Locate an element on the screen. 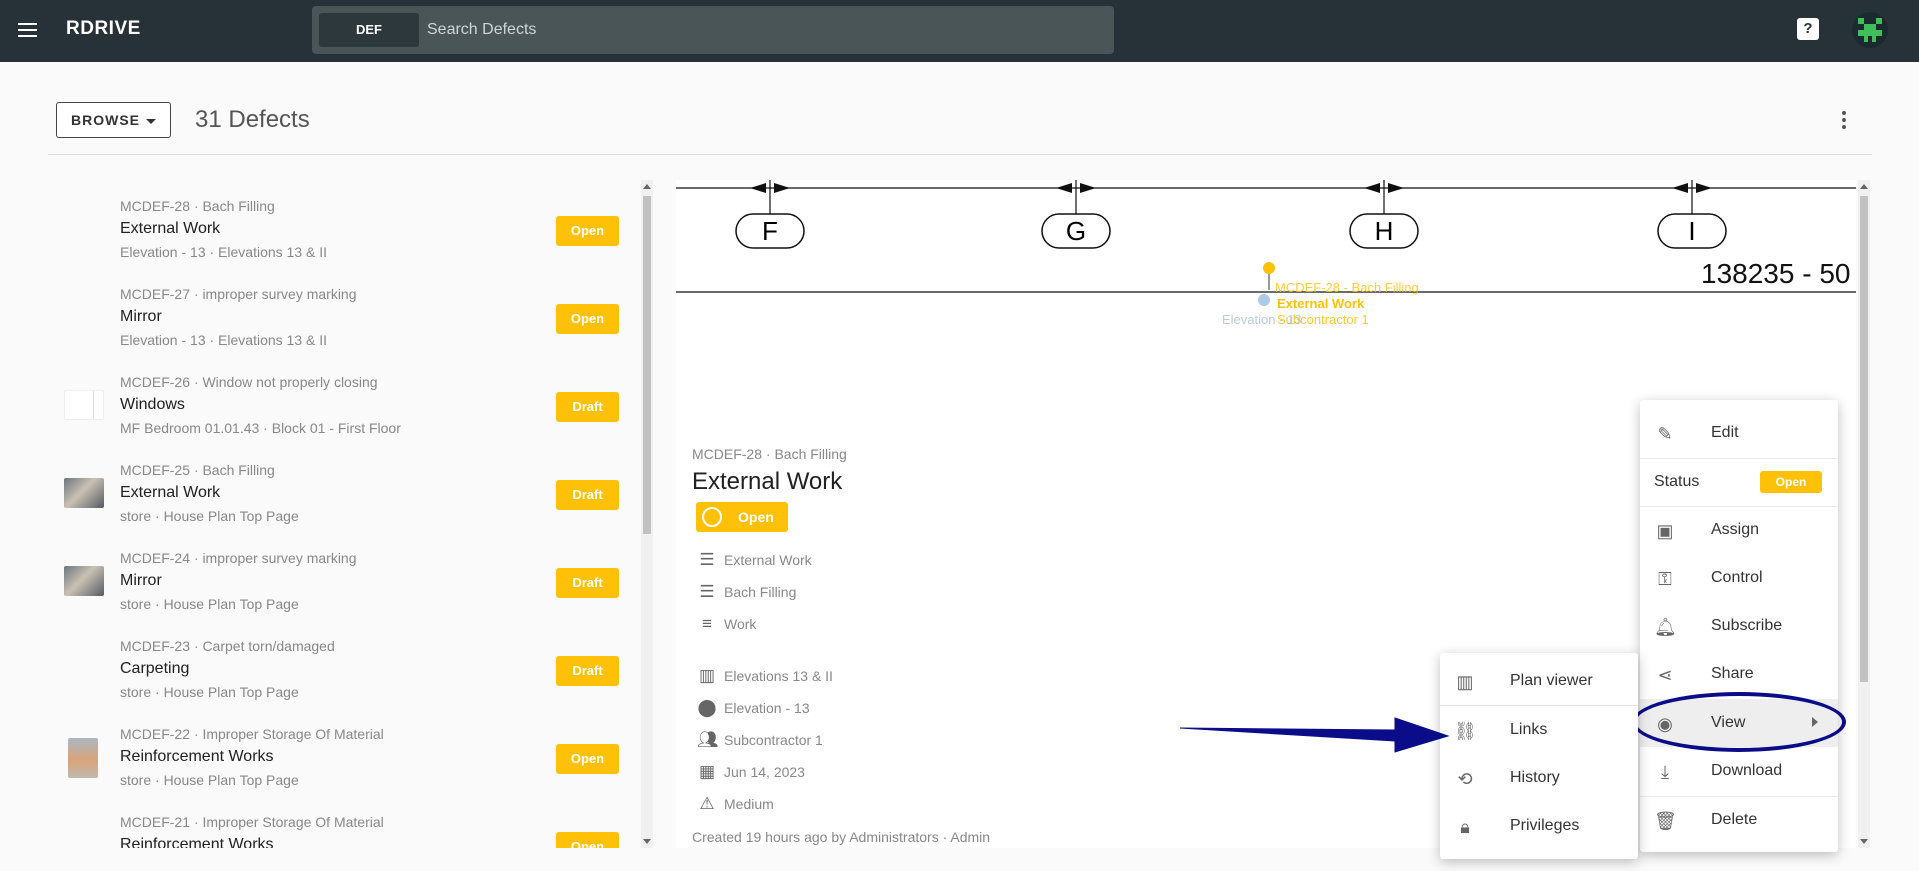 This screenshot has width=1919, height=871. detail-row-text: Bach Filling is located at coordinates (760, 592).